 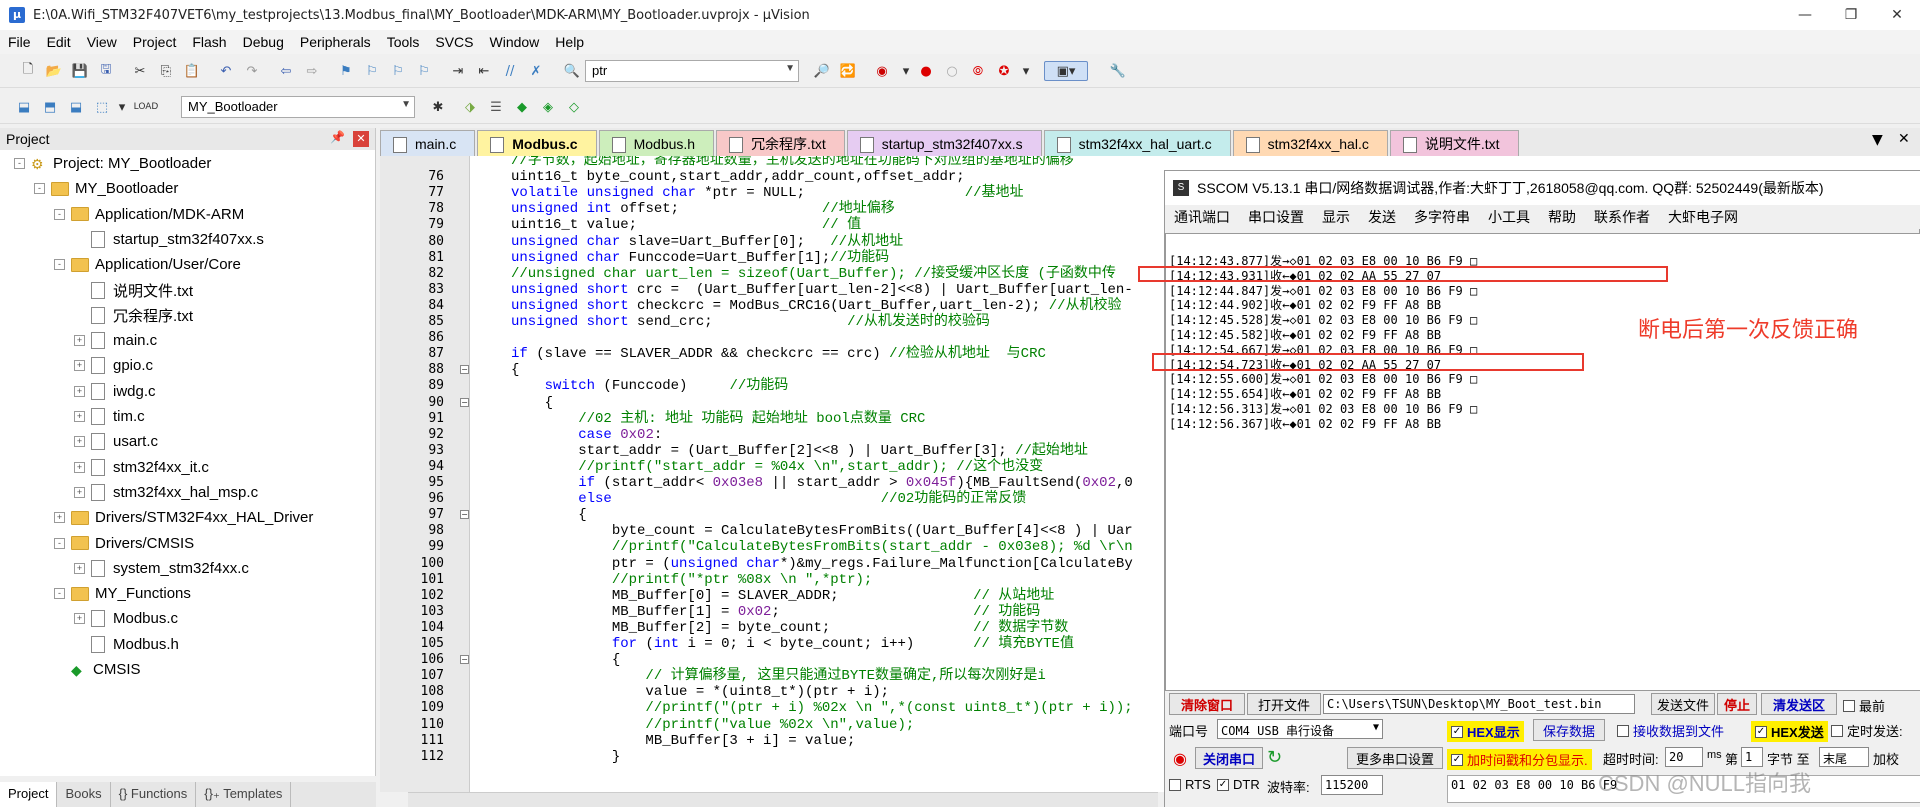 I want to click on minimize-button: —, so click(x=1805, y=15).